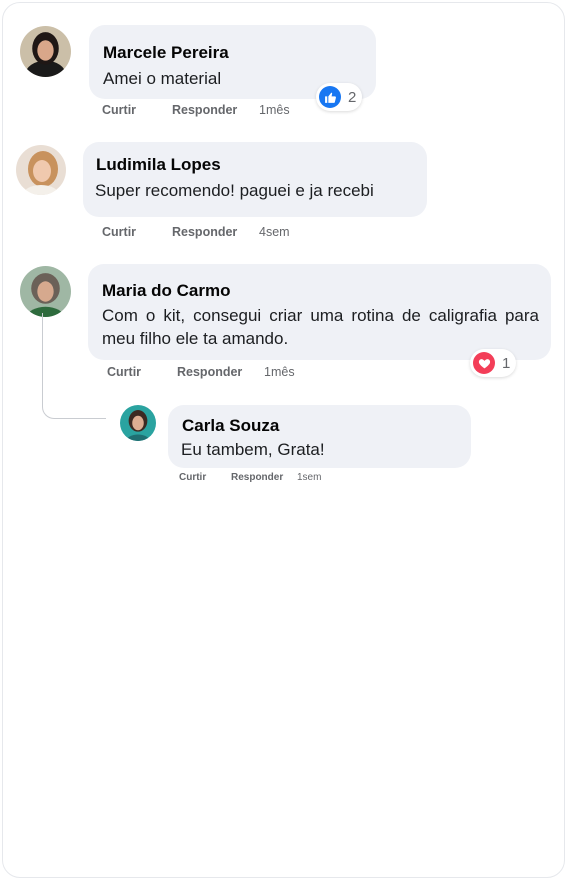 Image resolution: width=569 pixels, height=882 pixels. Describe the element at coordinates (234, 190) in the screenshot. I see `comment-text: Super recomendo! paguei e ja recebi` at that location.